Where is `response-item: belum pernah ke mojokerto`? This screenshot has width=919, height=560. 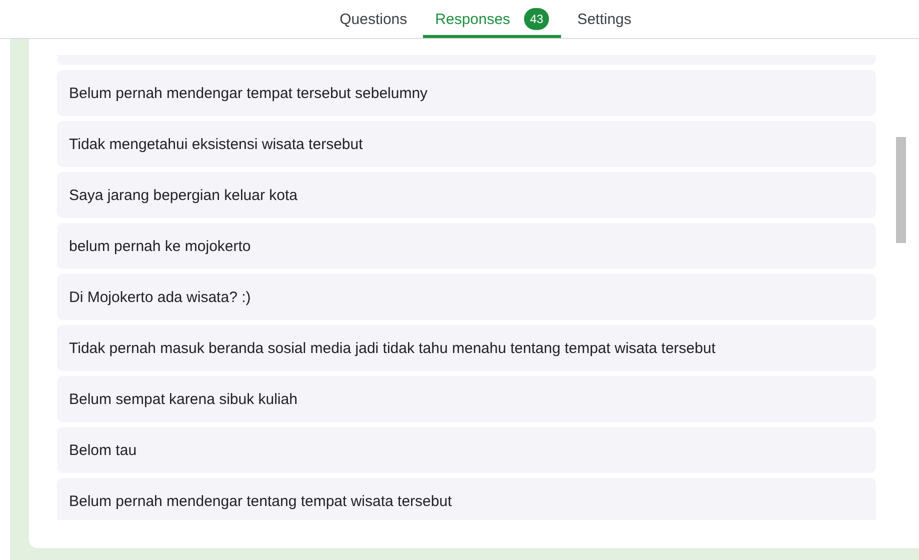 response-item: belum pernah ke mojokerto is located at coordinates (466, 246).